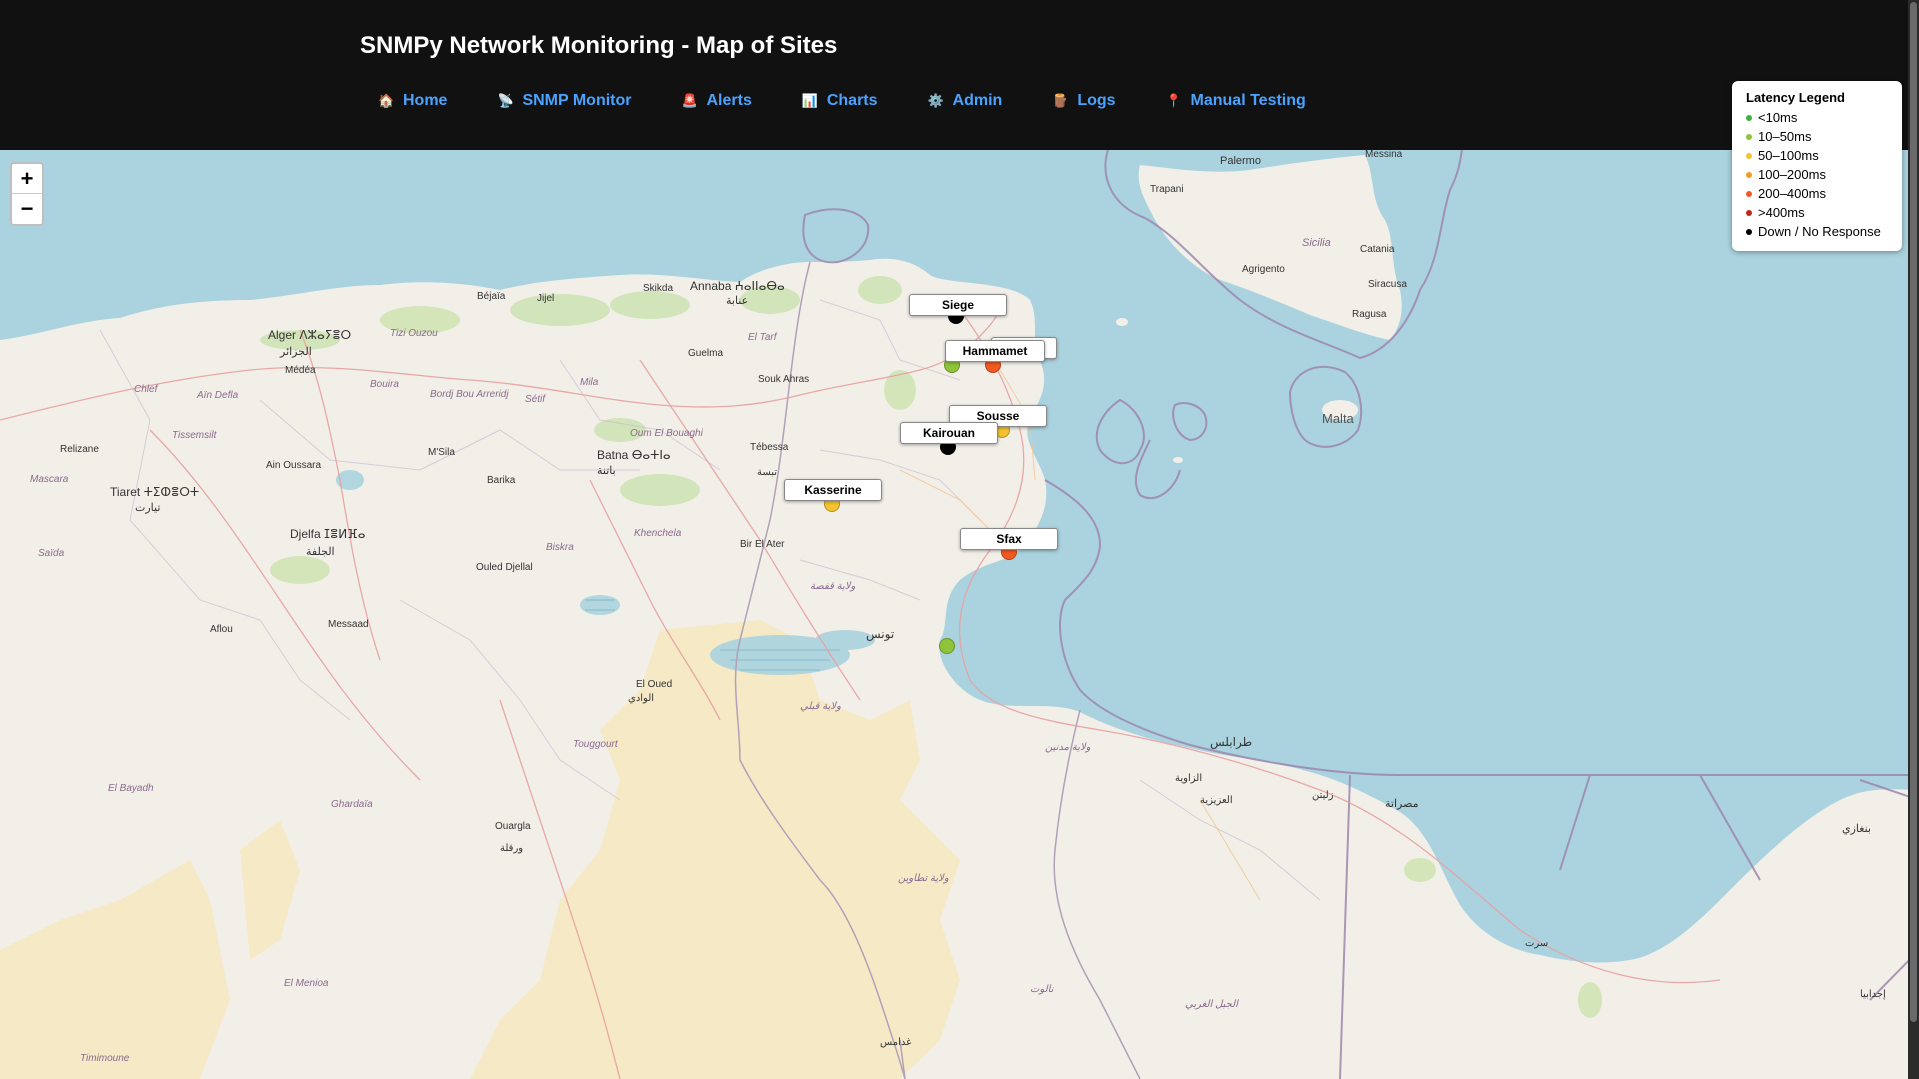  Describe the element at coordinates (300, 370) in the screenshot. I see `place-label: Médéa` at that location.